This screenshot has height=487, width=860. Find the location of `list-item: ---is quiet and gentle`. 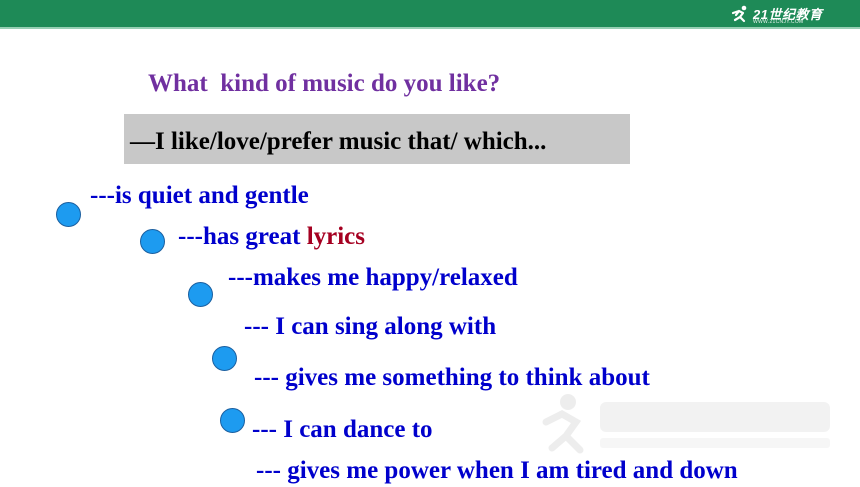

list-item: ---is quiet and gentle is located at coordinates (199, 195).